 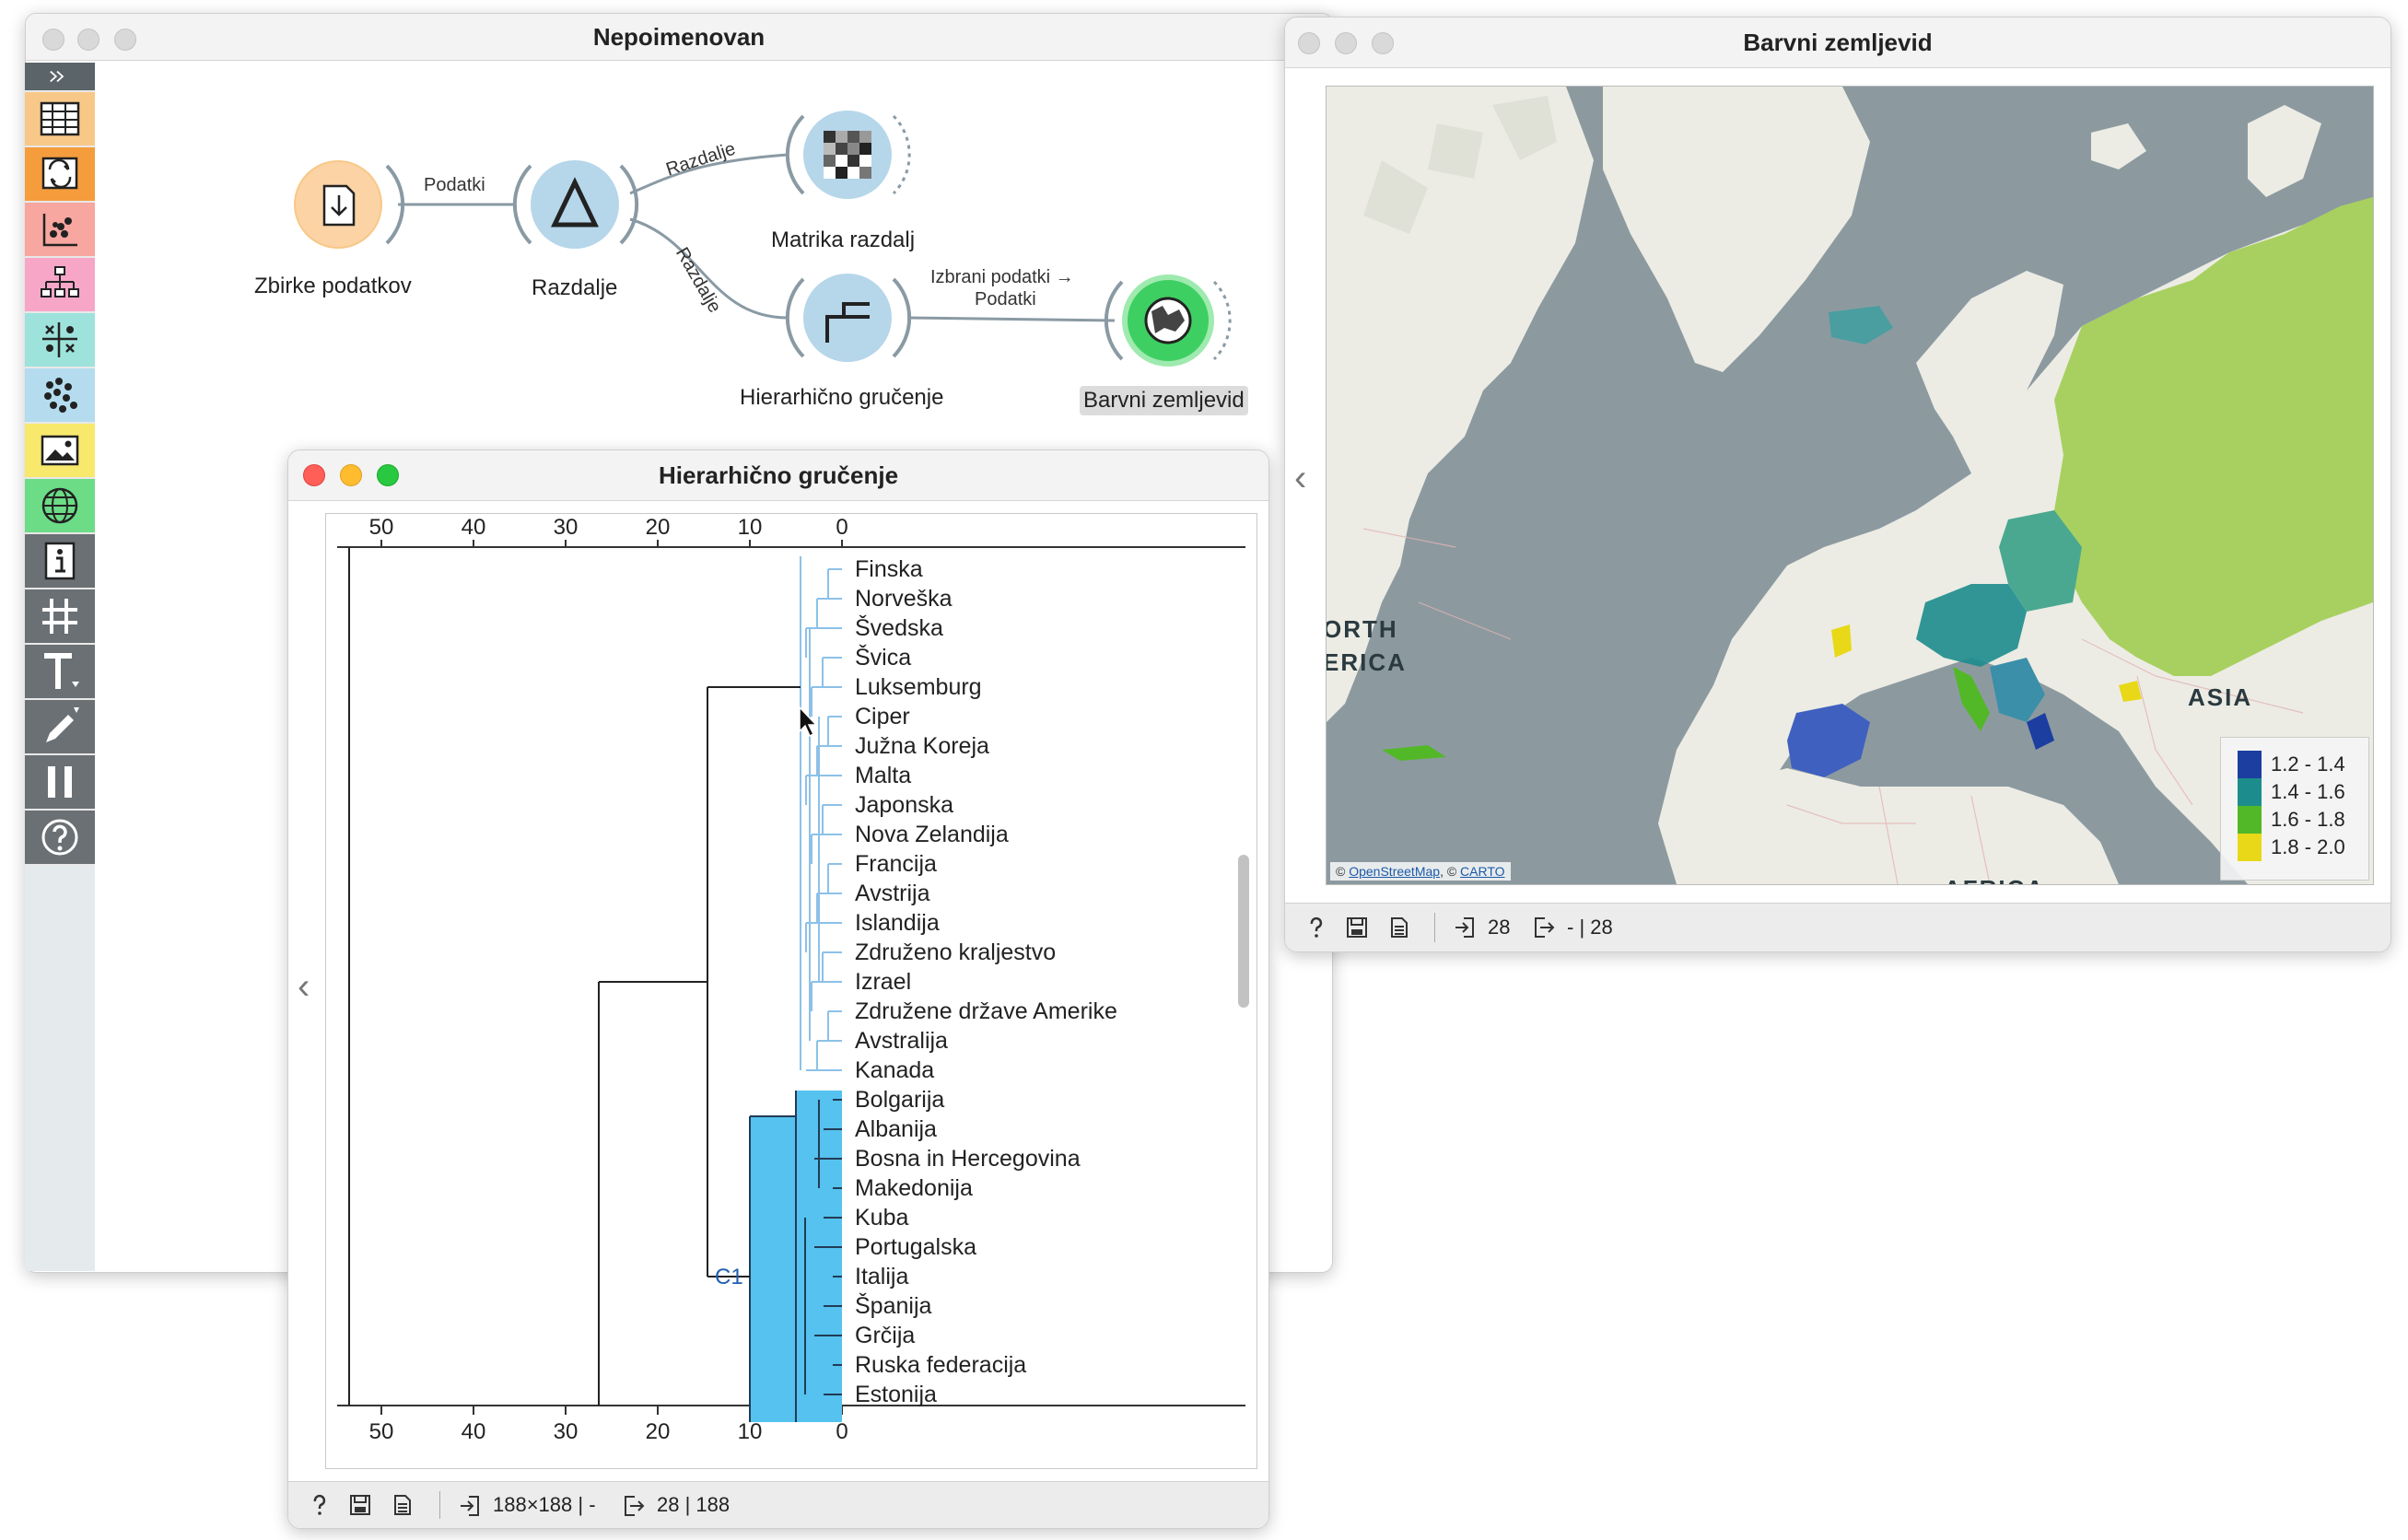 I want to click on toolbox-pause-button, so click(x=60, y=783).